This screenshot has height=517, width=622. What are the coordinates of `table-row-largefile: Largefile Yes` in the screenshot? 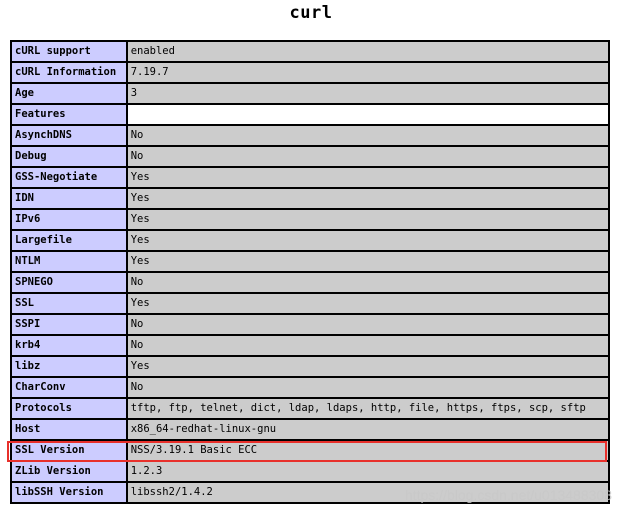 It's located at (310, 240).